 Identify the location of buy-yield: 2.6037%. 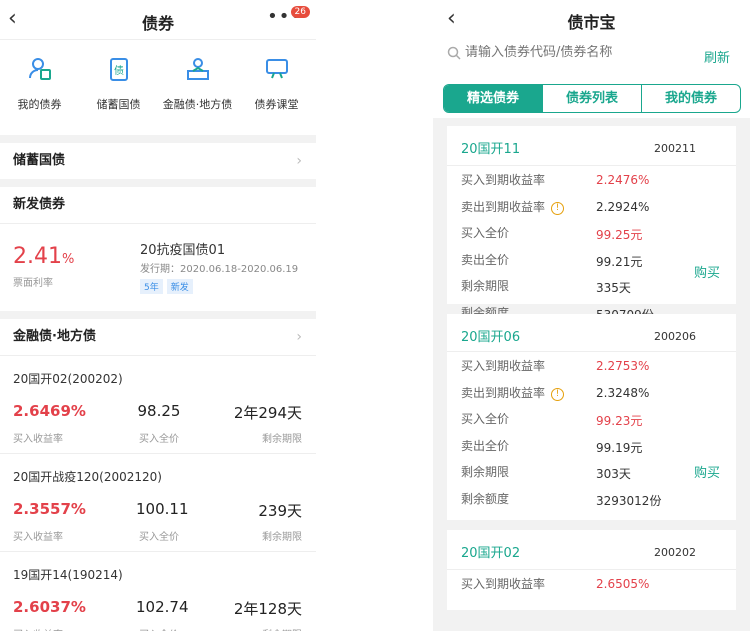
(49, 607).